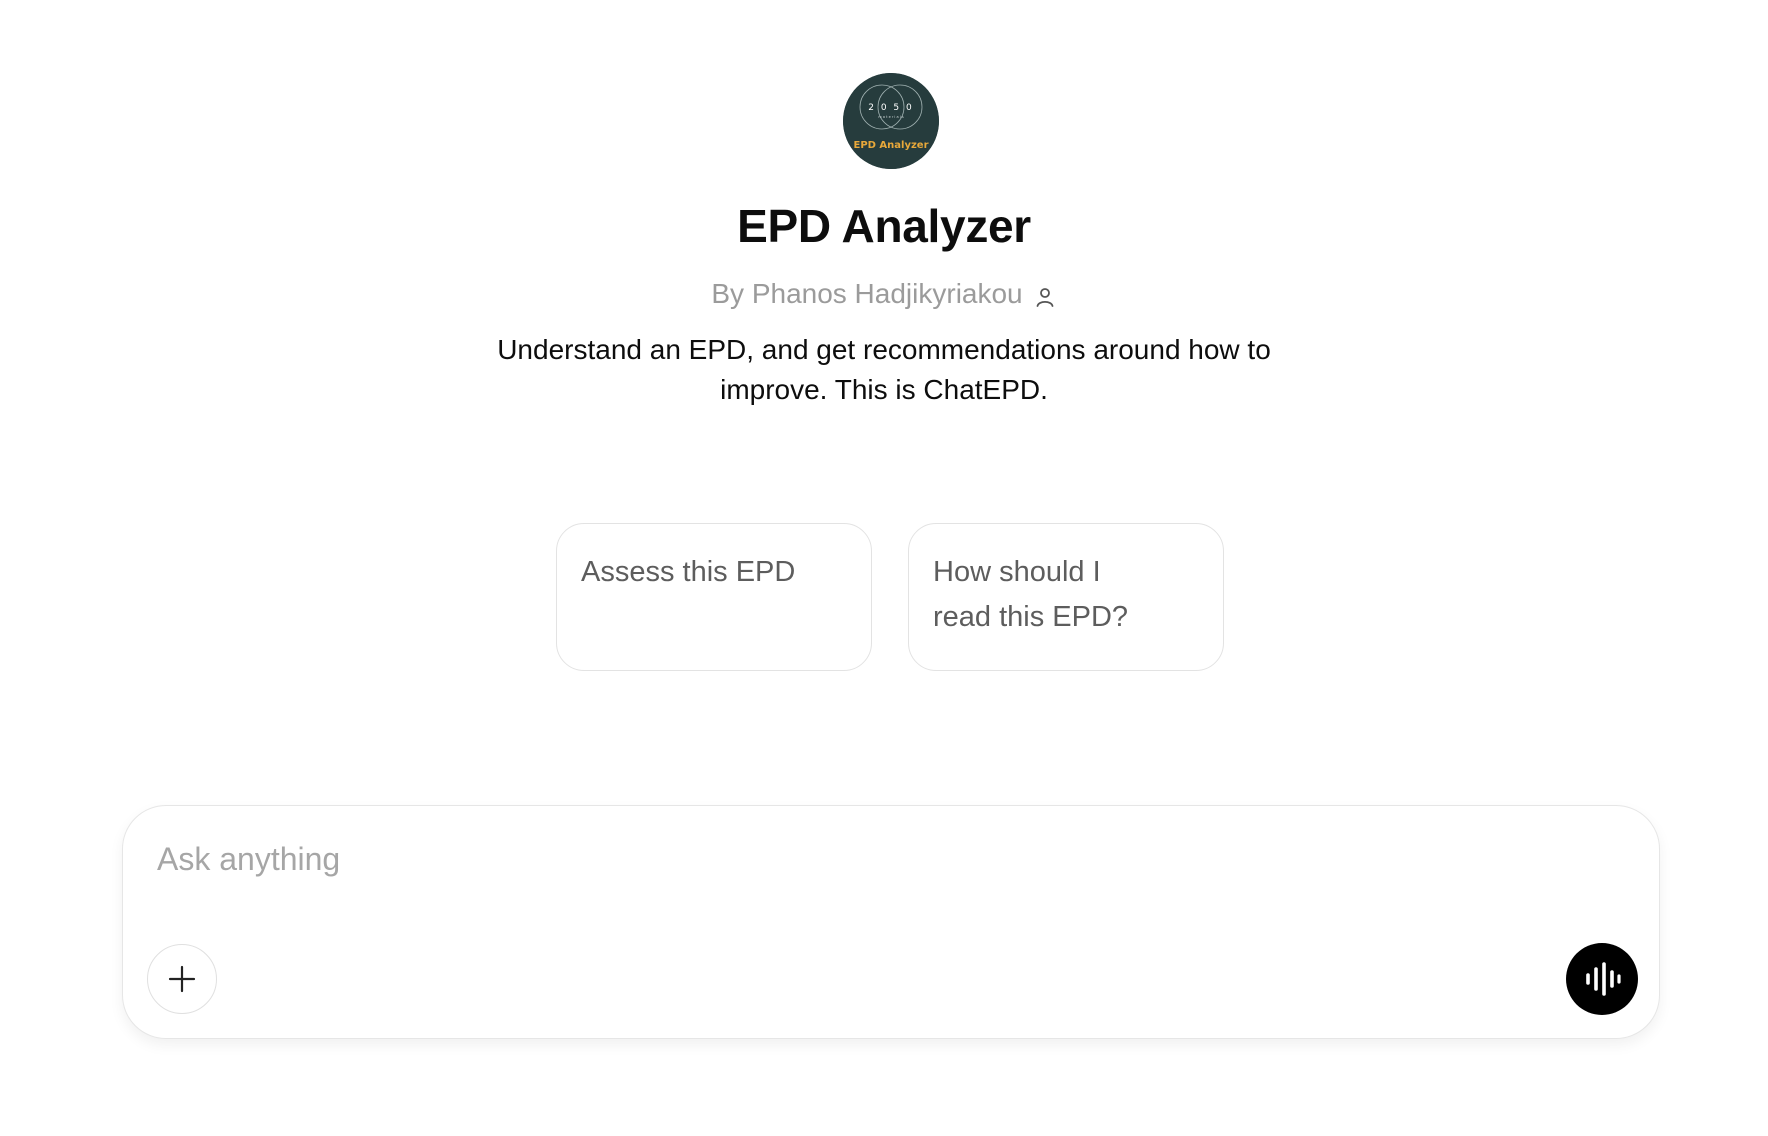 The image size is (1768, 1136). What do you see at coordinates (1017, 572) in the screenshot?
I see `starter-label-line-1: How should I` at bounding box center [1017, 572].